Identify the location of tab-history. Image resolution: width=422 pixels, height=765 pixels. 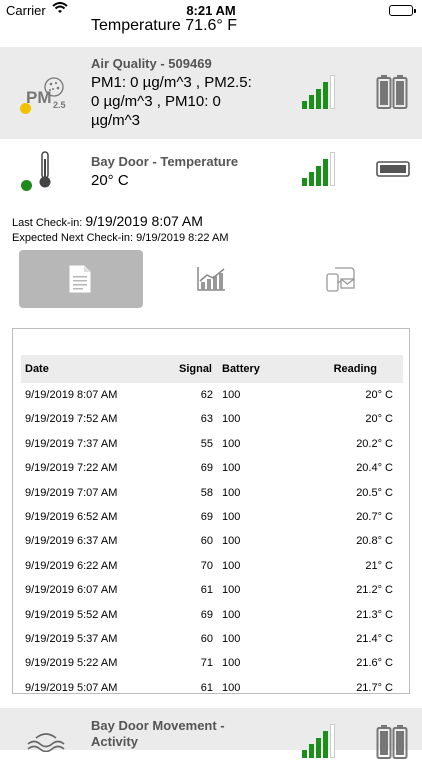
(81, 279).